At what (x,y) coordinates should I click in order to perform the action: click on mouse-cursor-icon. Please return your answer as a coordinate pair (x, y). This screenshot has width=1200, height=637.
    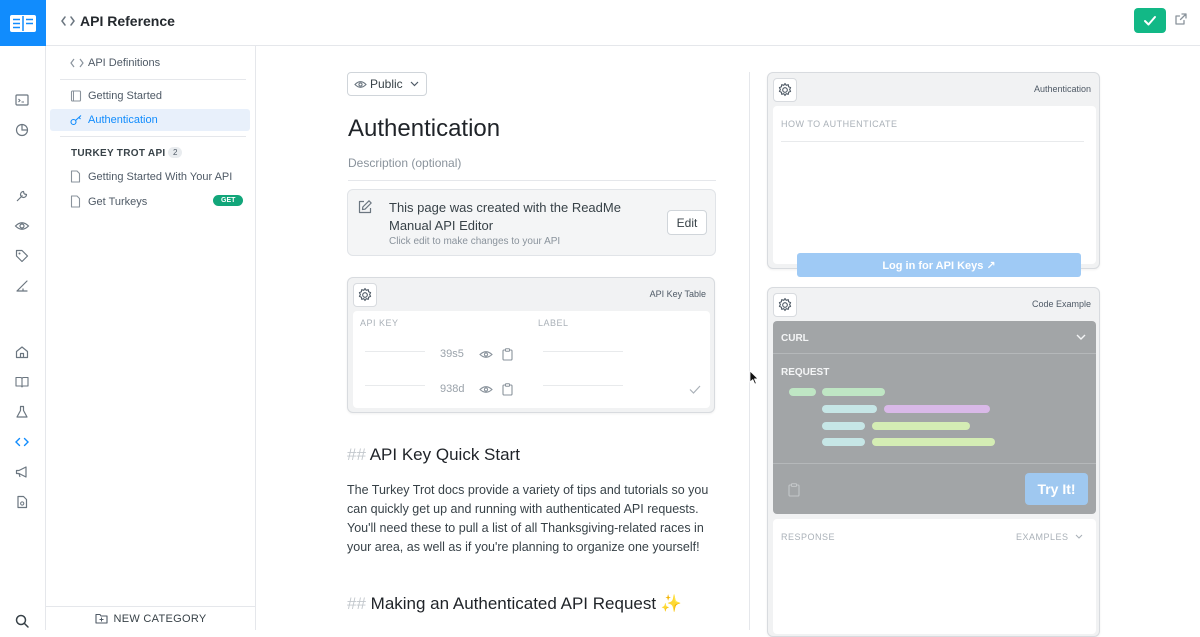
    Looking at the image, I should click on (754, 377).